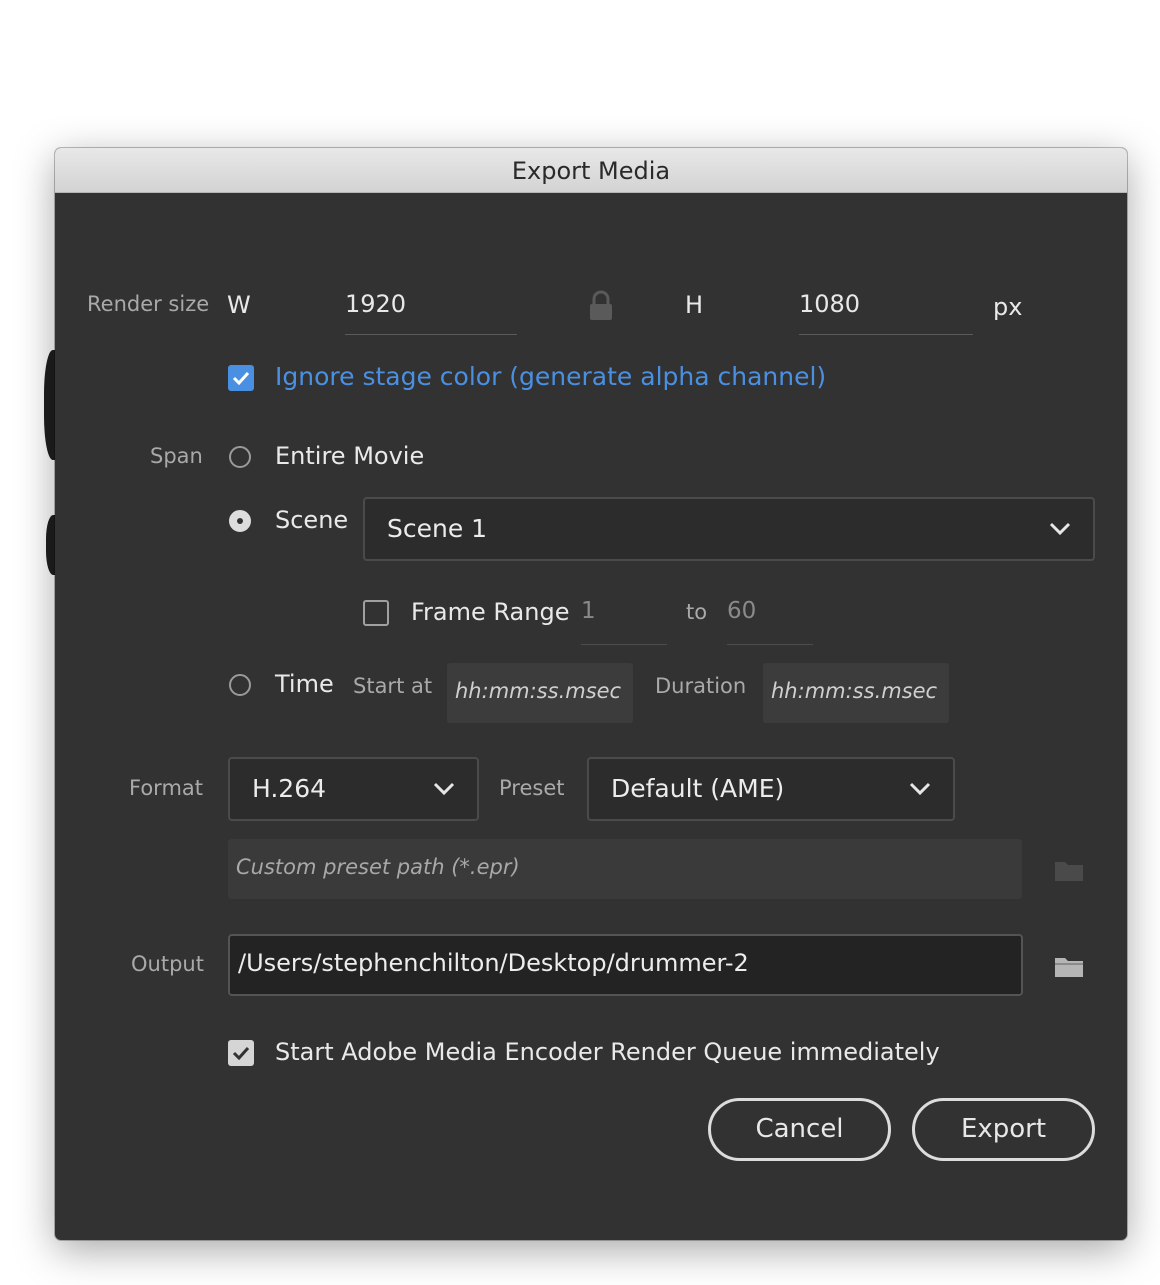  I want to click on output-path-value: /Users/stephenchilton/Desktop/drummer-2, so click(493, 963).